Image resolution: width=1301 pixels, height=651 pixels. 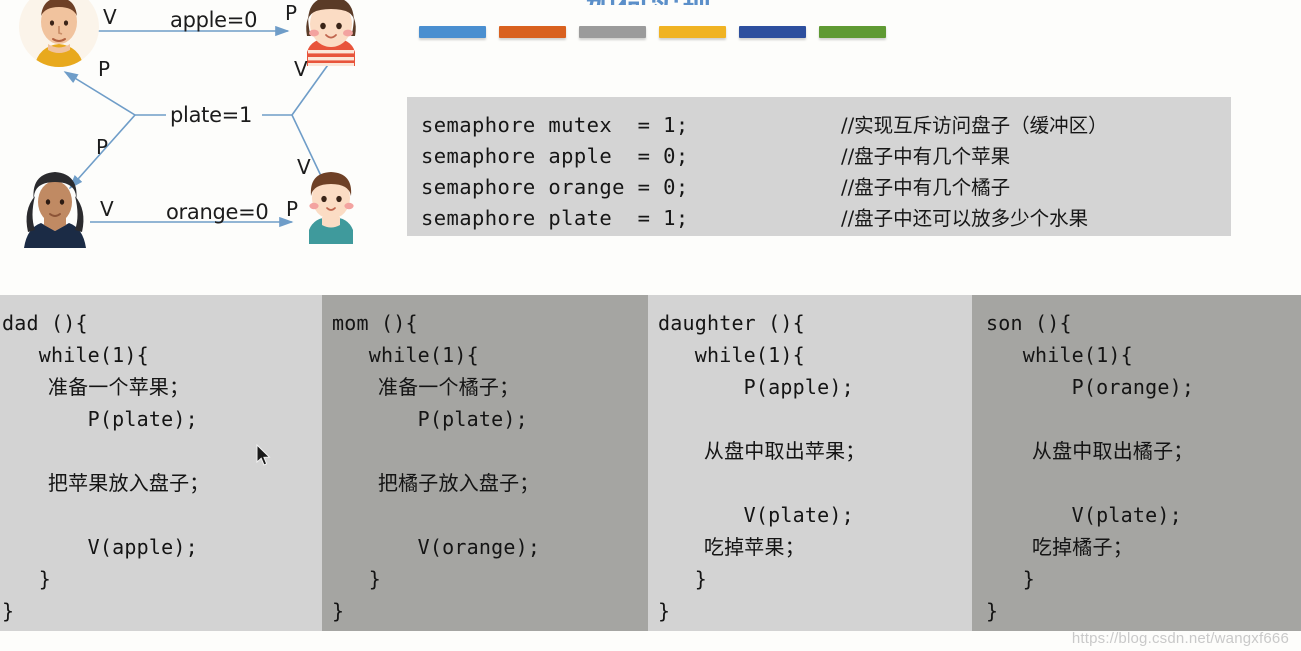 I want to click on op-label-son-v: V, so click(x=304, y=167).